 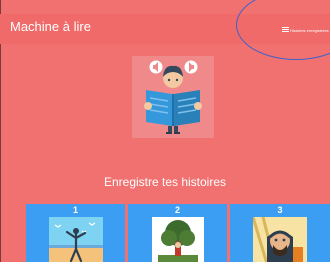 What do you see at coordinates (177, 210) in the screenshot?
I see `story-number-2: 2` at bounding box center [177, 210].